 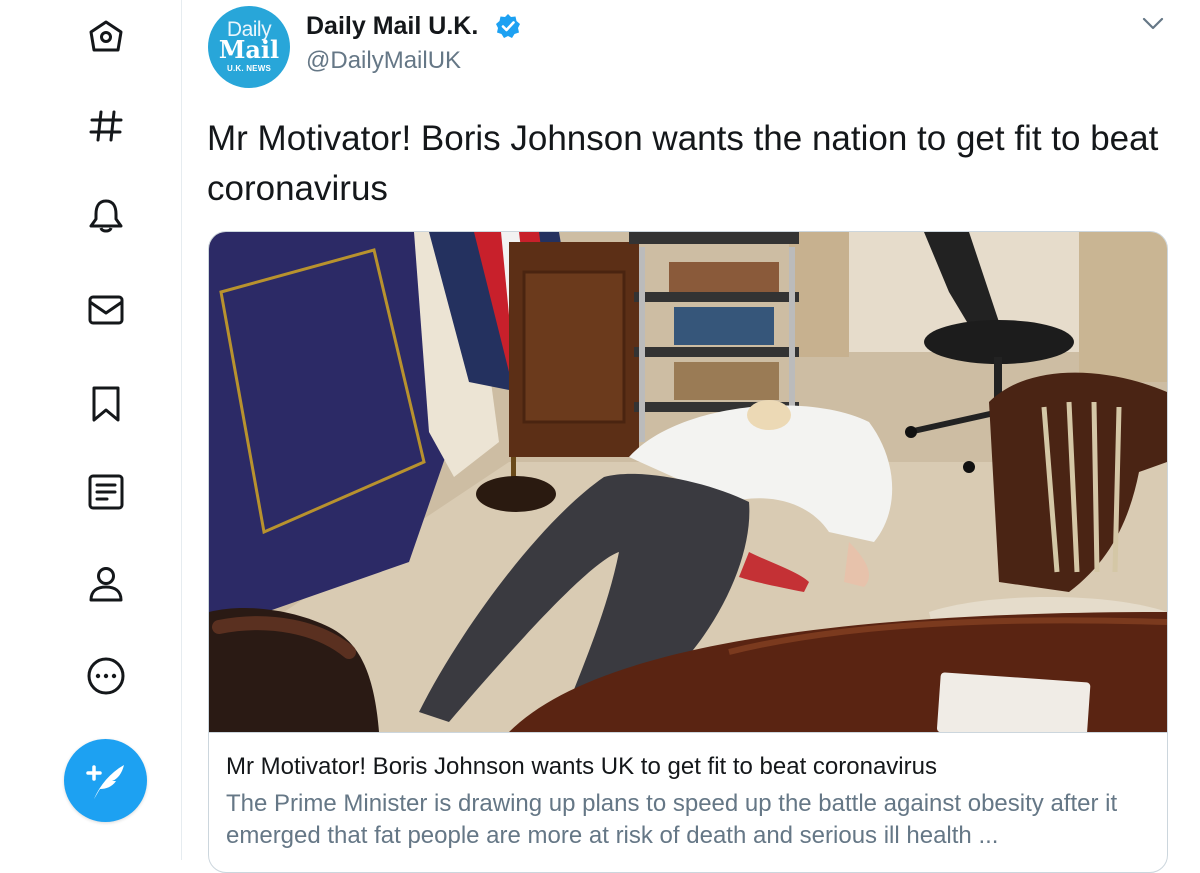 What do you see at coordinates (508, 26) in the screenshot?
I see `verified-badge-icon` at bounding box center [508, 26].